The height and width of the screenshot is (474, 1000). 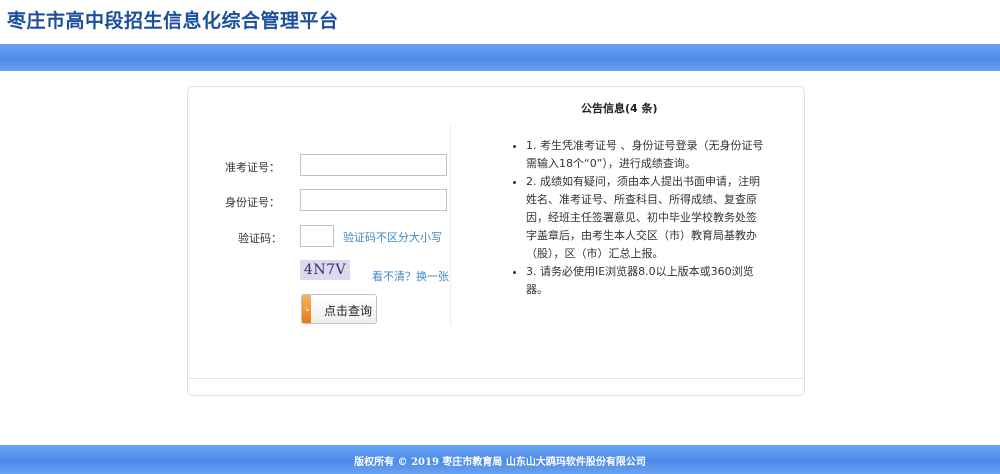 I want to click on button-arrow-icon: ↘, so click(x=306, y=309).